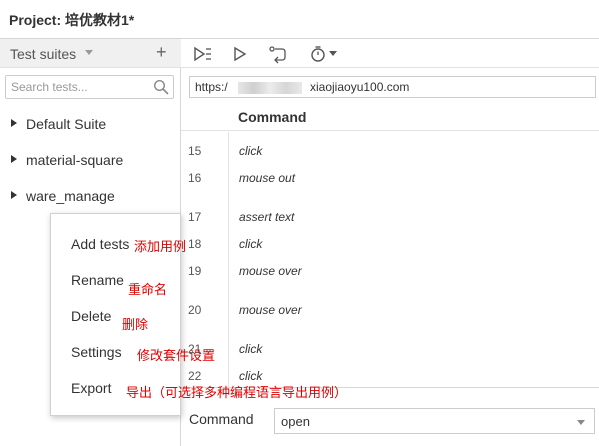 This screenshot has height=446, width=599. What do you see at coordinates (195, 151) in the screenshot?
I see `row-number: 15` at bounding box center [195, 151].